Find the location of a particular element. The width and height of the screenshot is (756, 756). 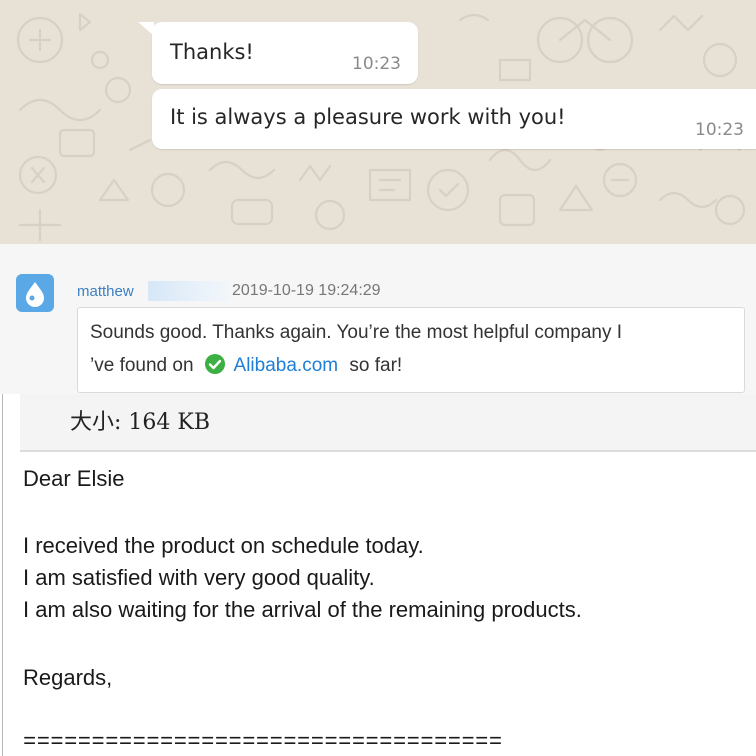

email-body-line: I am satisfied with very good quality. is located at coordinates (199, 577).